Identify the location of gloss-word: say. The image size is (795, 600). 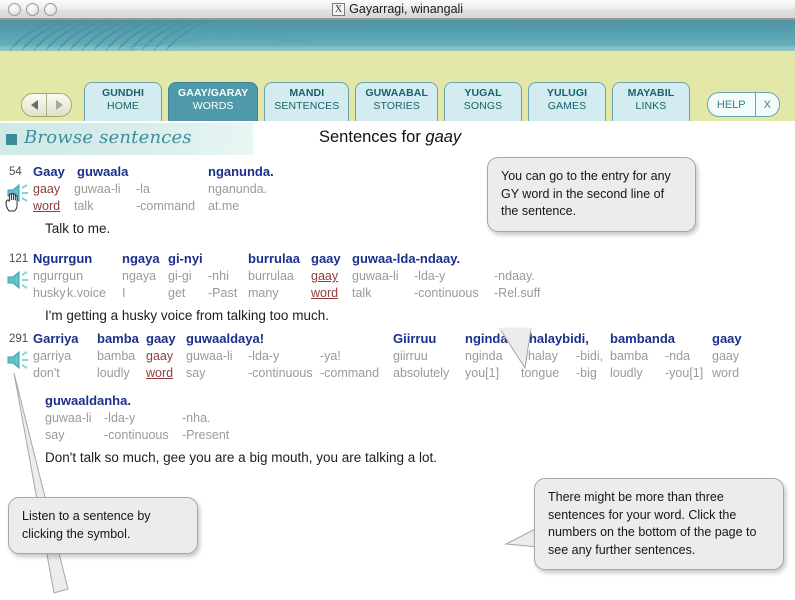
(196, 373).